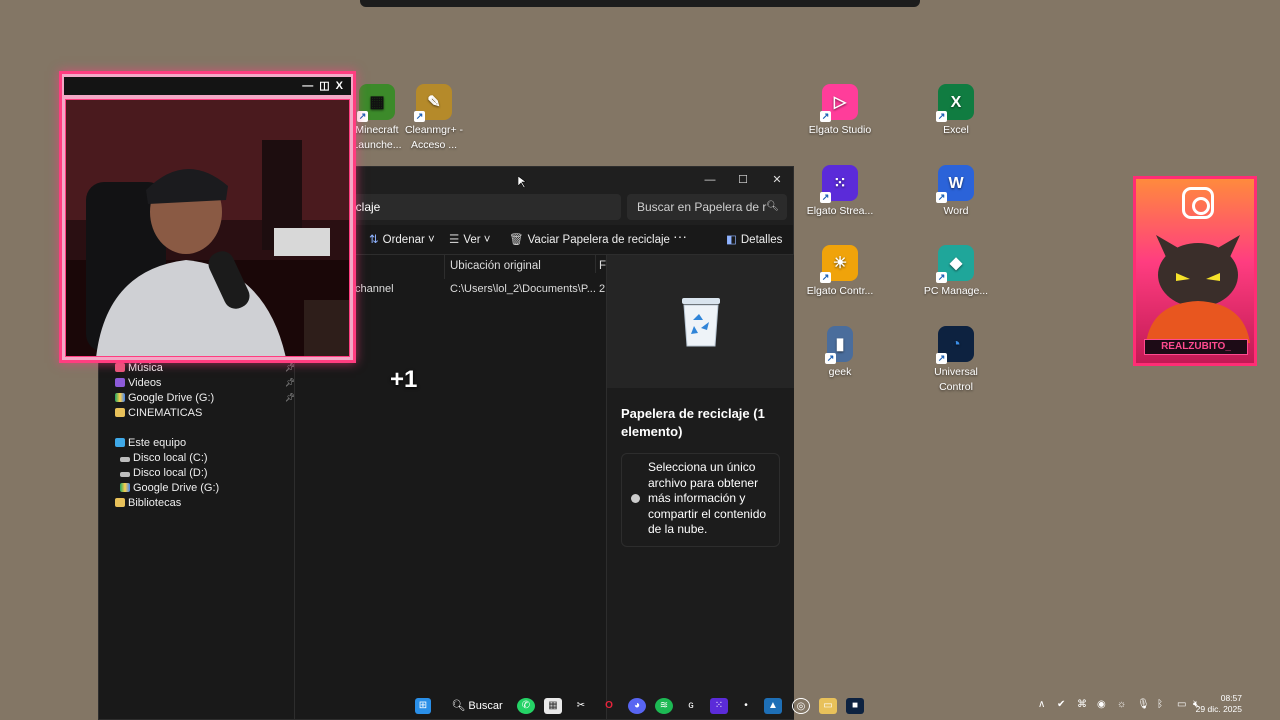 The image size is (1280, 720). I want to click on opera-icon: O, so click(609, 706).